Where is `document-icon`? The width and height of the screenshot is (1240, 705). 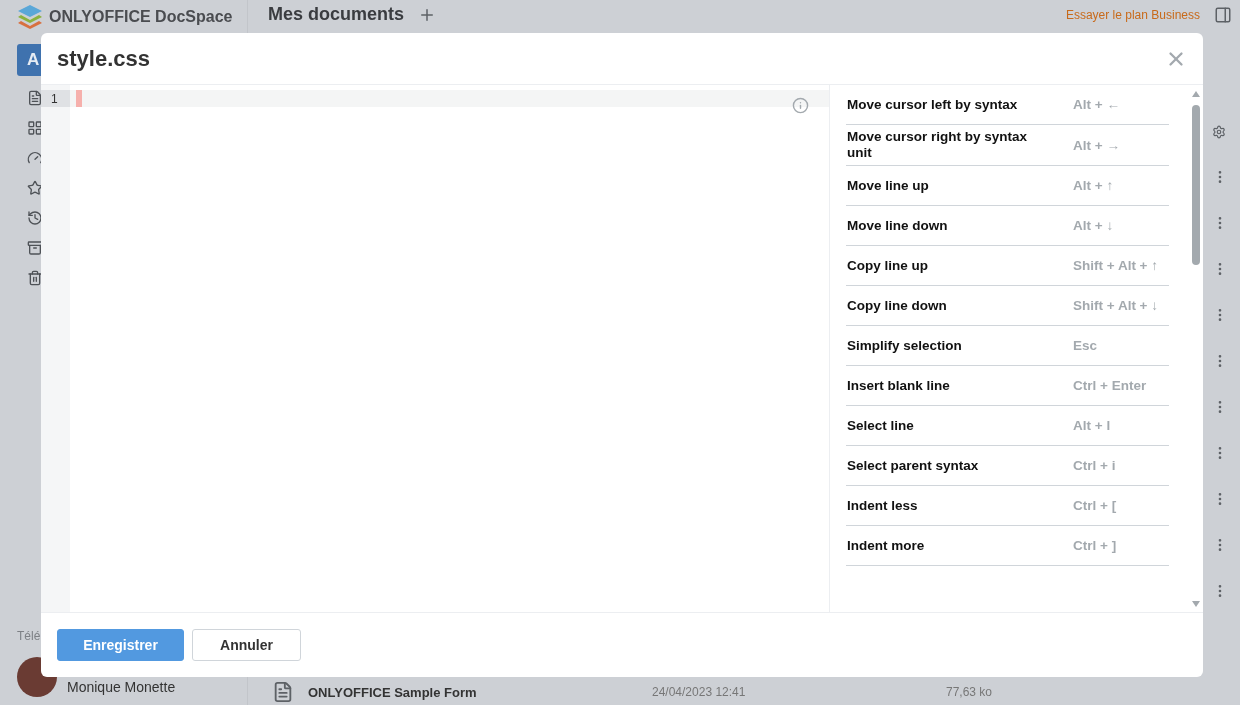
document-icon is located at coordinates (35, 98).